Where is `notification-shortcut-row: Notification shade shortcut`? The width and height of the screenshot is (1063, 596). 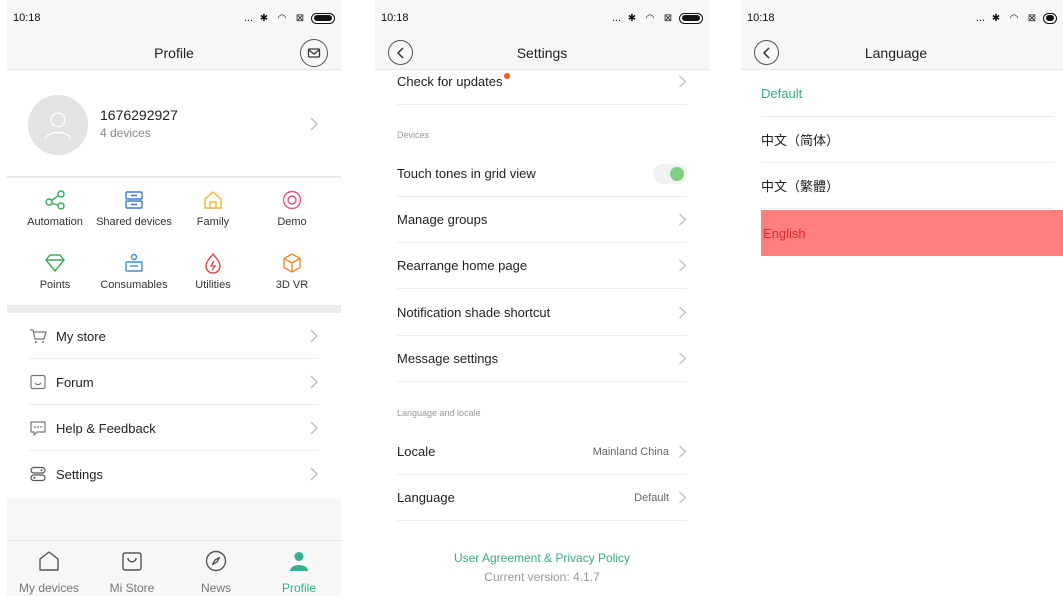 notification-shortcut-row: Notification shade shortcut is located at coordinates (542, 313).